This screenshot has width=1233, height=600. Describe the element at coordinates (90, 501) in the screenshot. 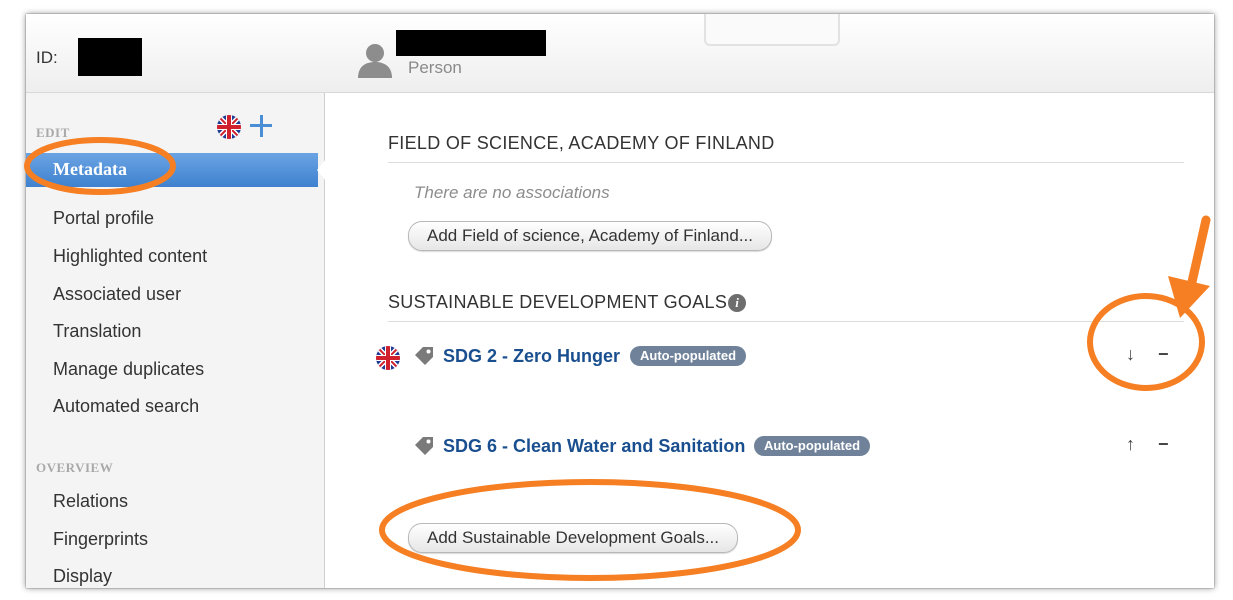

I see `sidebar-item-relations: Relations` at that location.